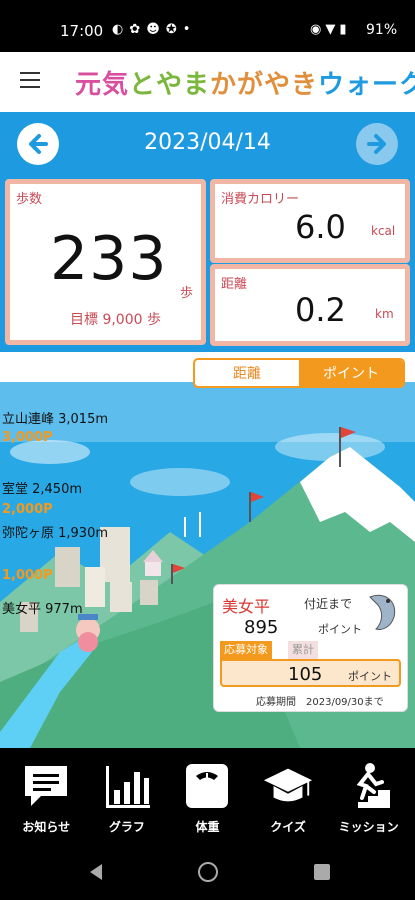  I want to click on steps-label: 歩数, so click(29, 199).